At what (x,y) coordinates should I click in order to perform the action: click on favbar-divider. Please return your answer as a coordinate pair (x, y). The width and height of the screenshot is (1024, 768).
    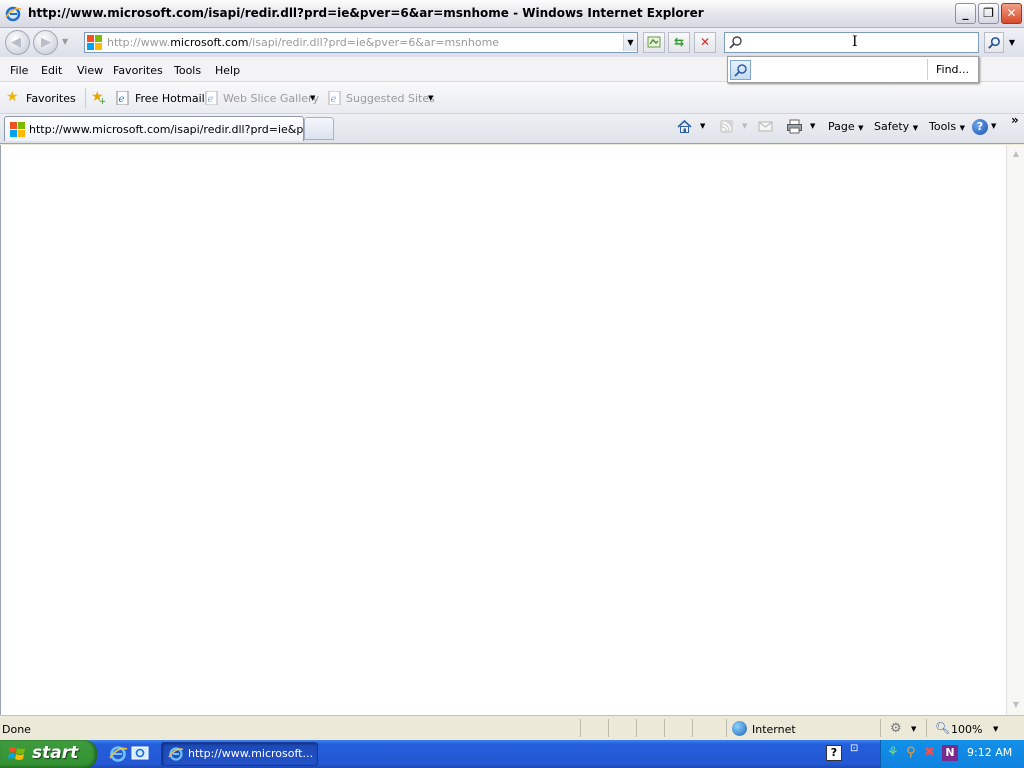
    Looking at the image, I should click on (85, 98).